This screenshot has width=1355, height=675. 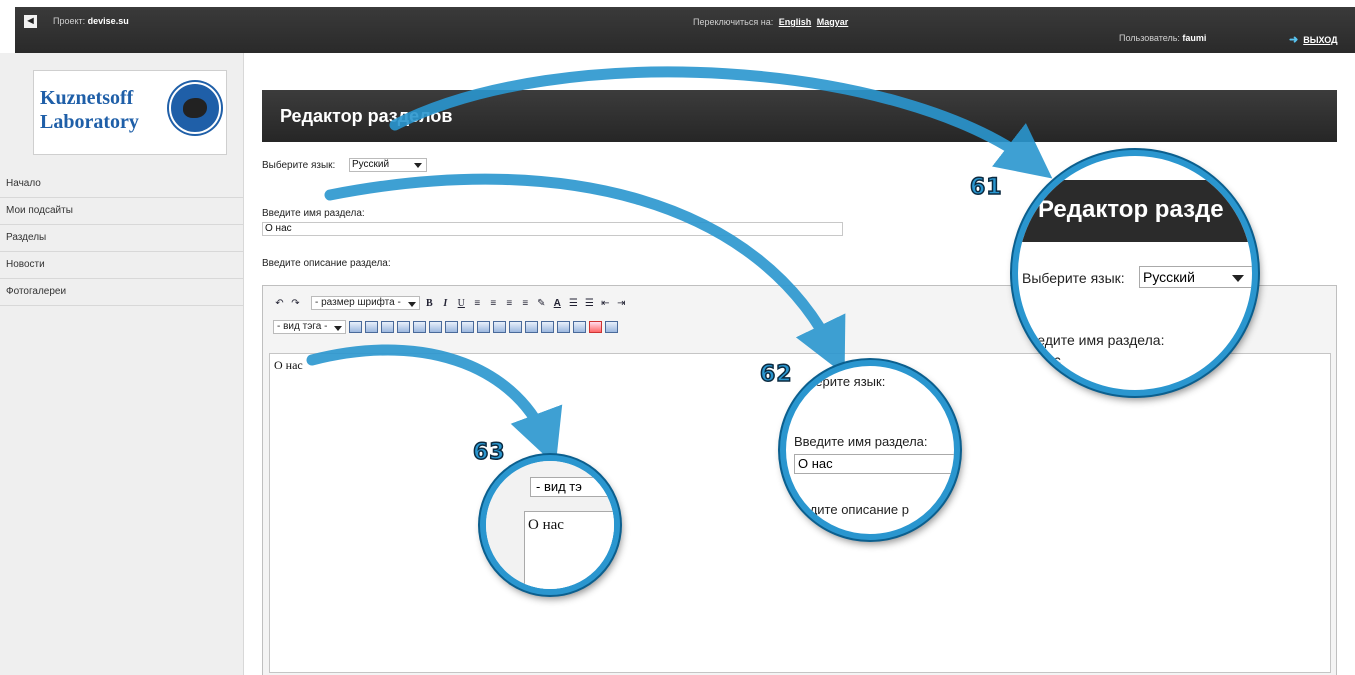 I want to click on zoom62-desc-label: ведите описание р, so click(x=852, y=509).